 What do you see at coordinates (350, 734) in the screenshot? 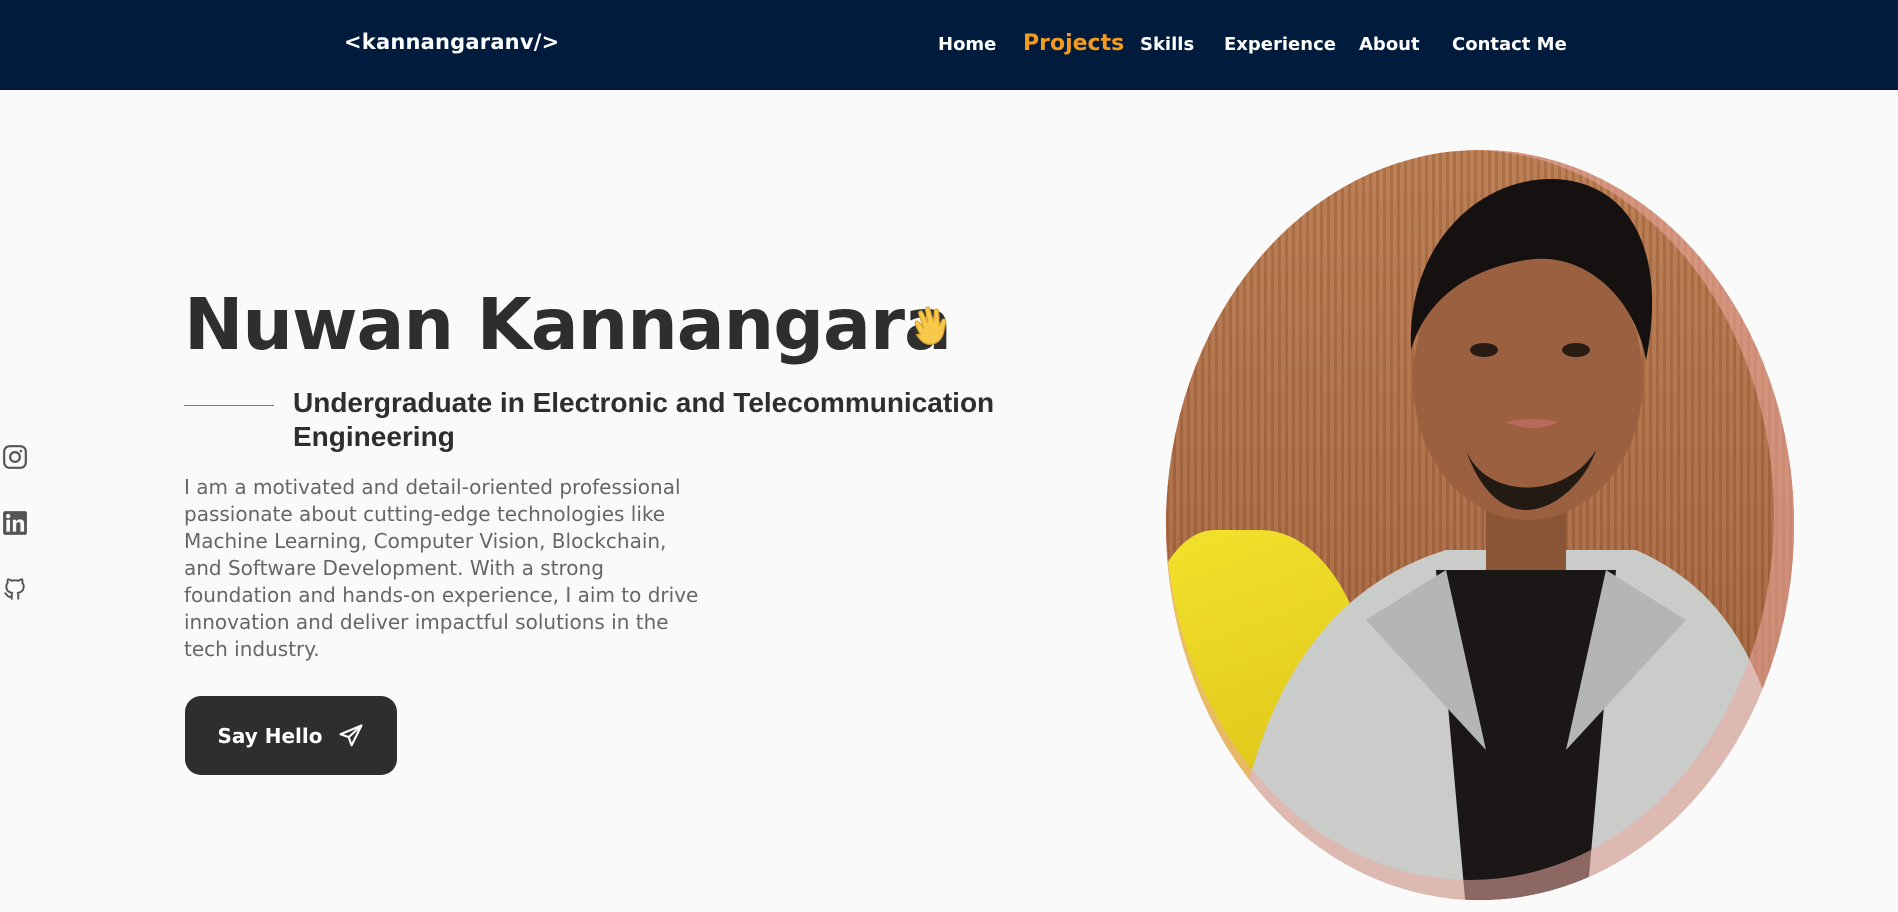
I see `send-icon` at bounding box center [350, 734].